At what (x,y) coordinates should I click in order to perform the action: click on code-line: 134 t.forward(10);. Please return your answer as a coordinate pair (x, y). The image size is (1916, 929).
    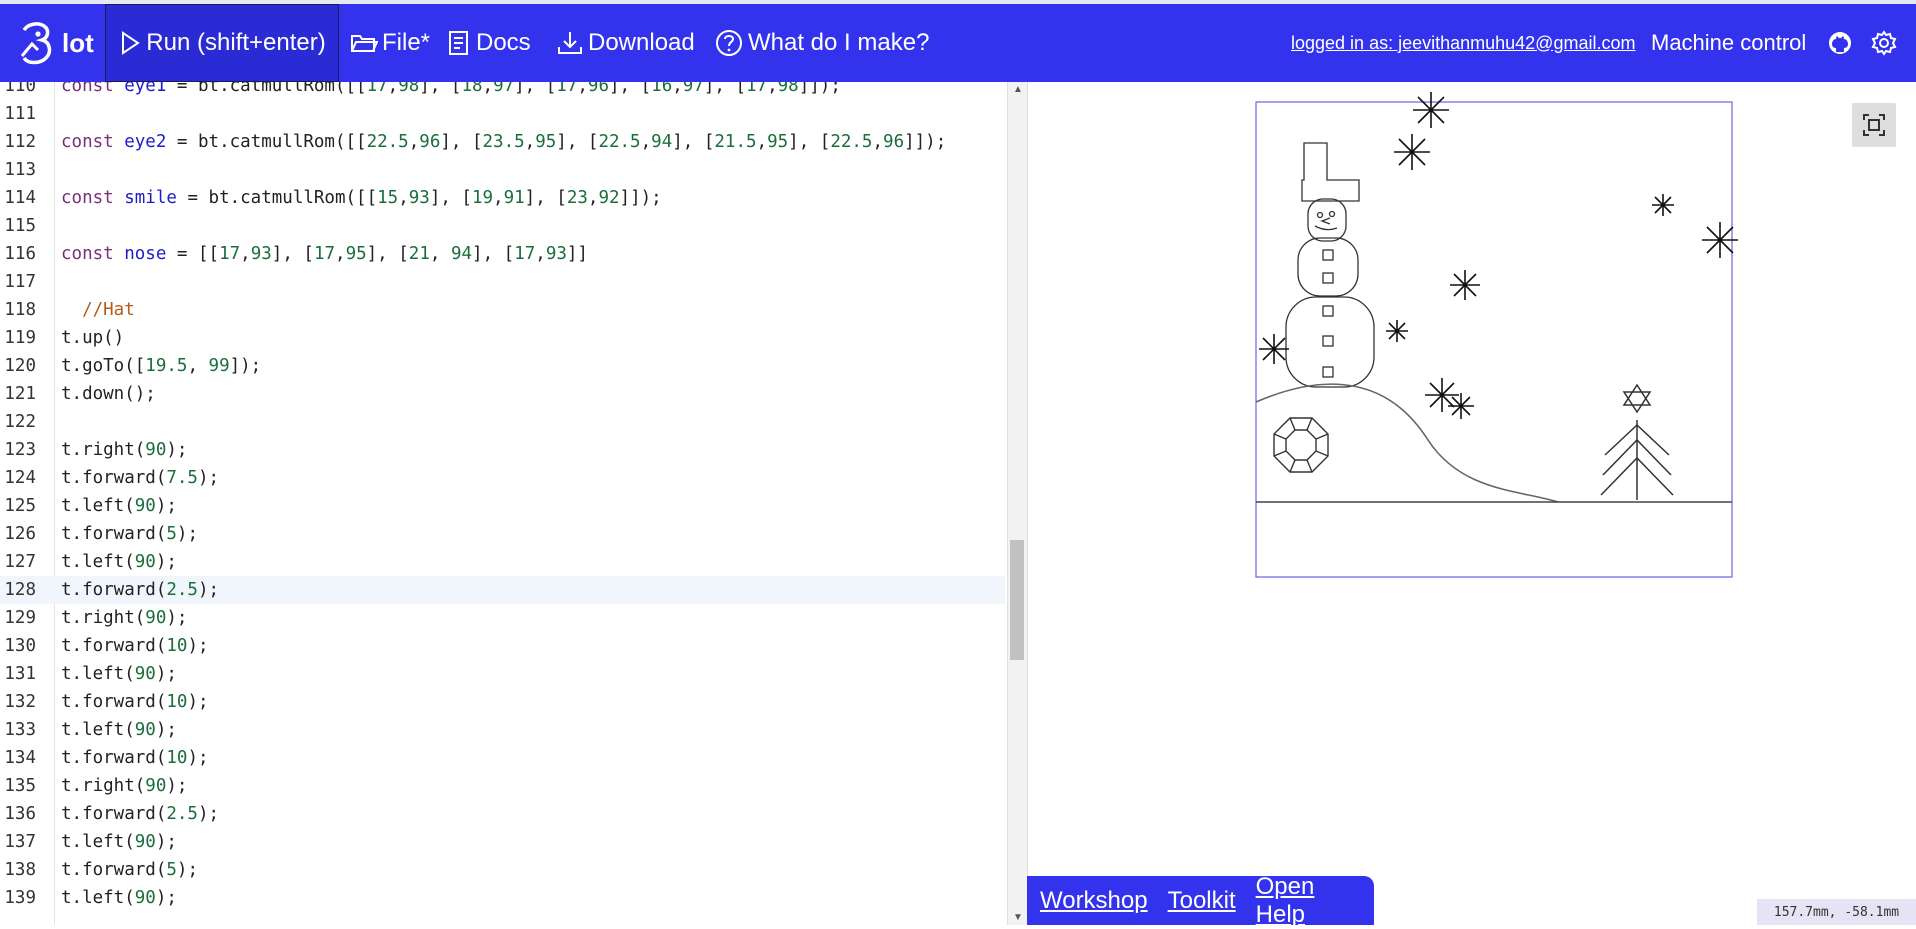
    Looking at the image, I should click on (502, 758).